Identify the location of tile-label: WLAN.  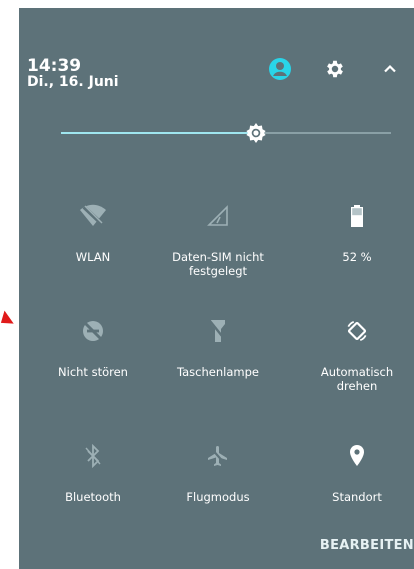
(93, 257).